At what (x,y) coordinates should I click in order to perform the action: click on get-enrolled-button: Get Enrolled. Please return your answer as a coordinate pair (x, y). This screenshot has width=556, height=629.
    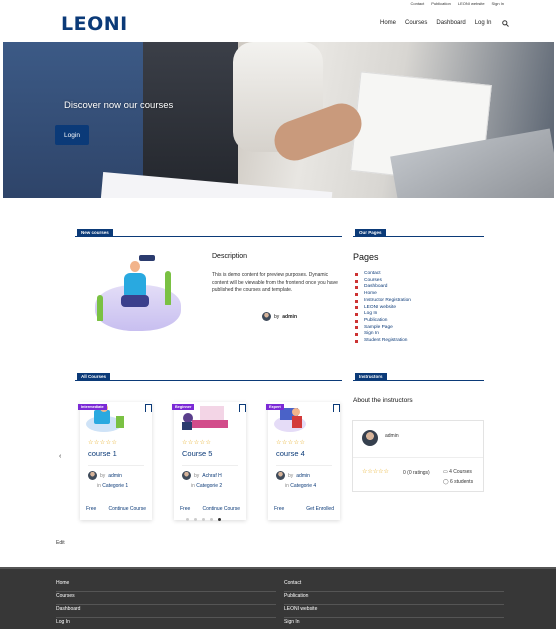
    Looking at the image, I should click on (320, 509).